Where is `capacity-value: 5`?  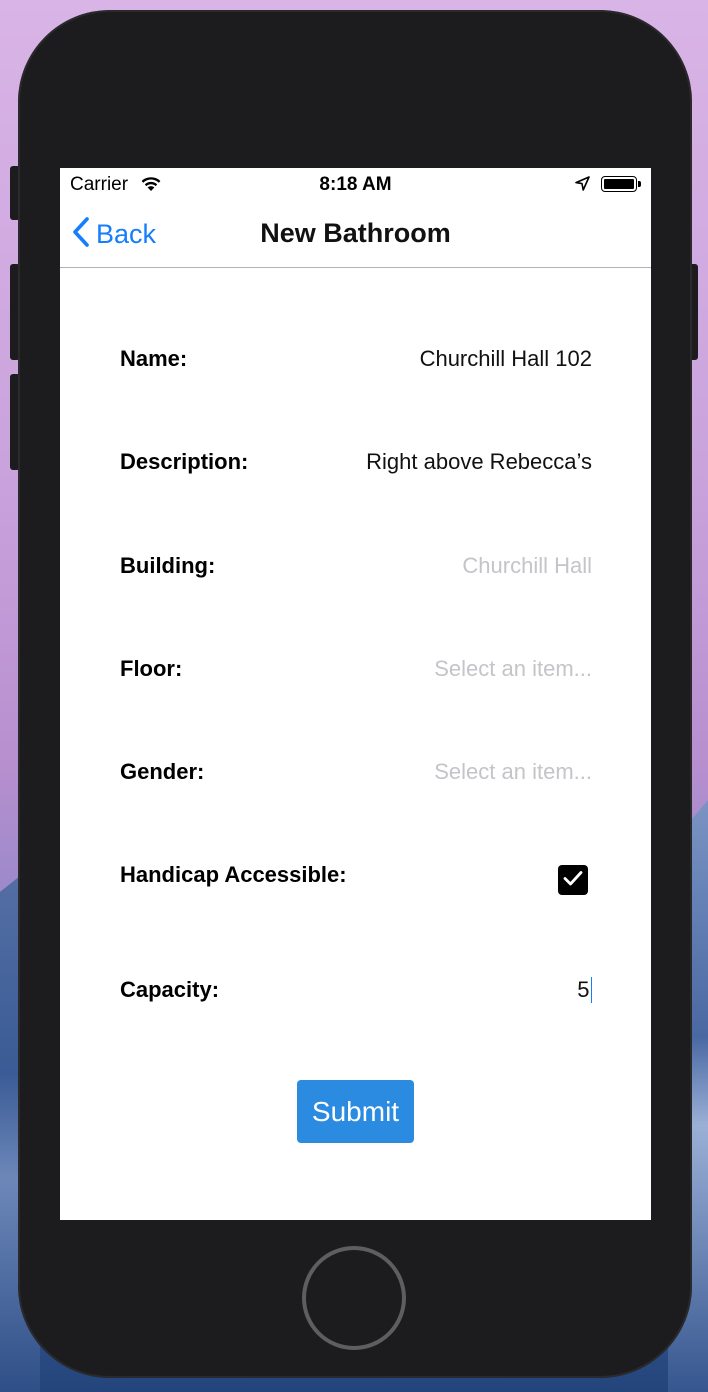
capacity-value: 5 is located at coordinates (583, 989).